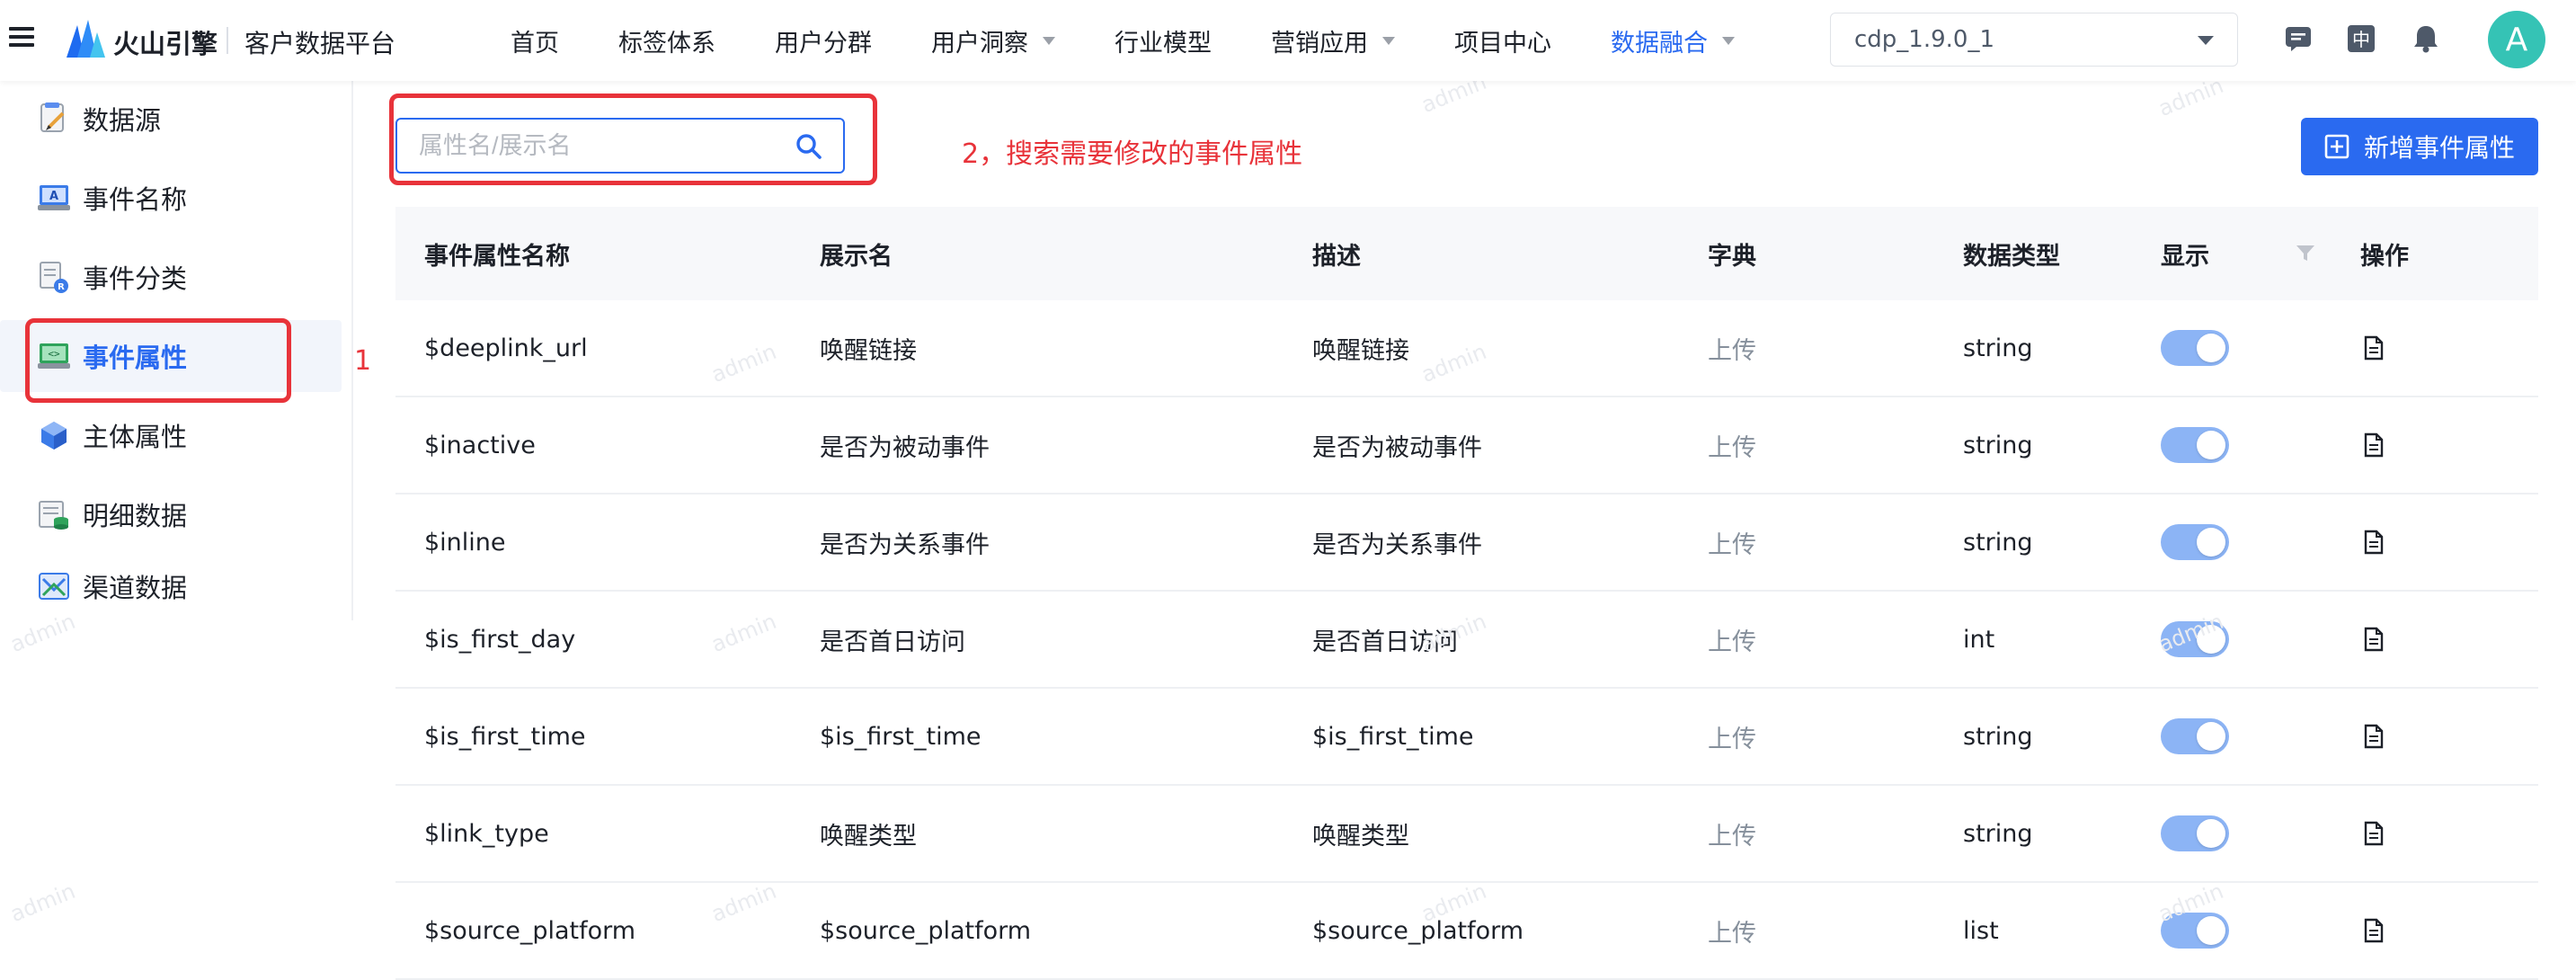 The height and width of the screenshot is (980, 2576). Describe the element at coordinates (1319, 43) in the screenshot. I see `nav-label: 营销应用` at that location.